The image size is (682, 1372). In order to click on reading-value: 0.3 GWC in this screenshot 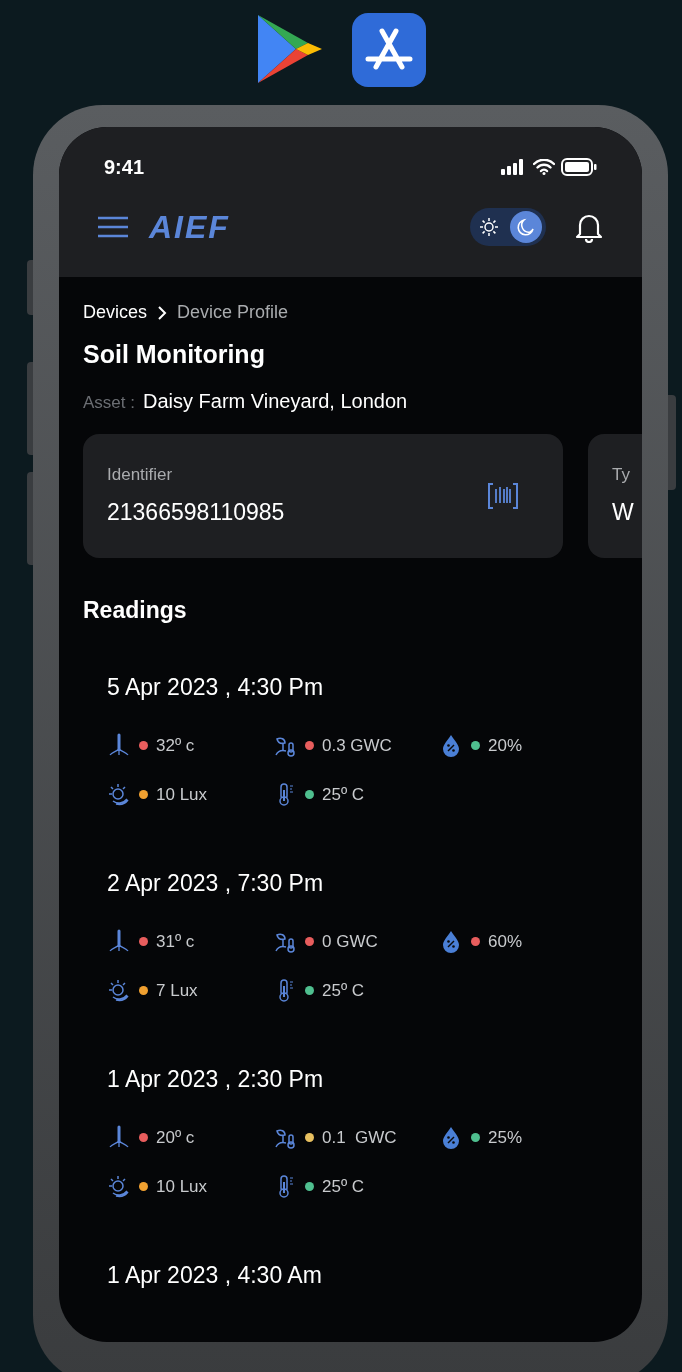, I will do `click(357, 745)`.